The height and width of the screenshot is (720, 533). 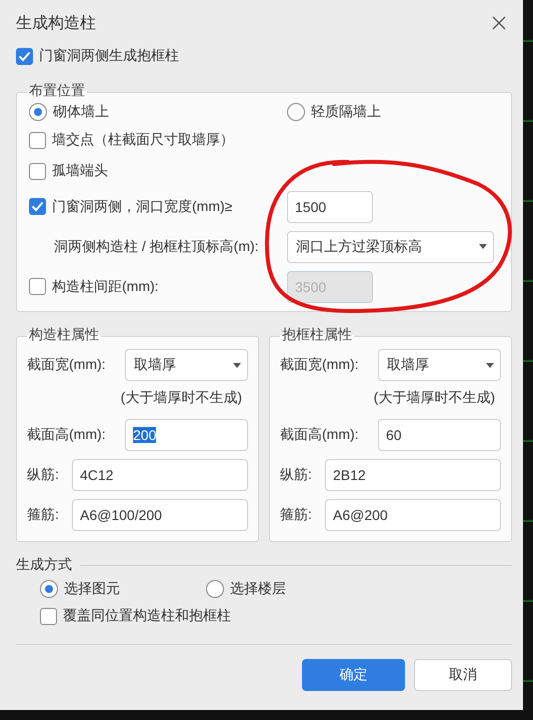 I want to click on input-field: 4C12, so click(x=160, y=475).